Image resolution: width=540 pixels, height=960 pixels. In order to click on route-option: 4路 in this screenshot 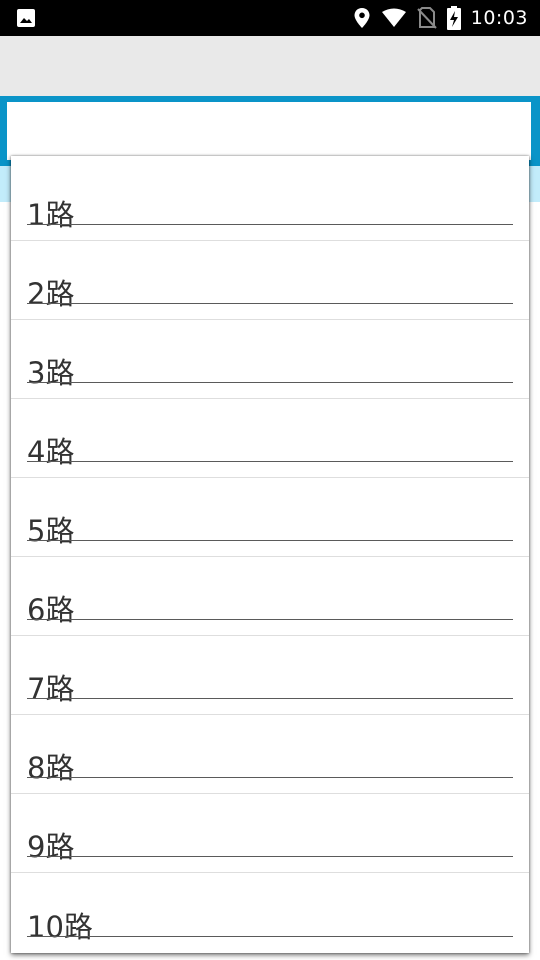, I will do `click(270, 438)`.